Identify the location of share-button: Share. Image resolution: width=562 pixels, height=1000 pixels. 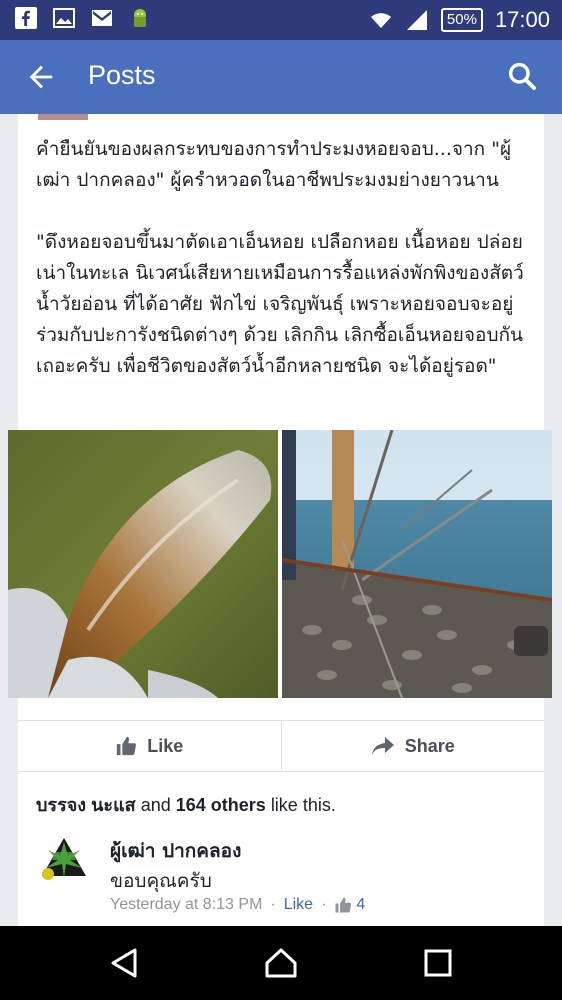
(412, 746).